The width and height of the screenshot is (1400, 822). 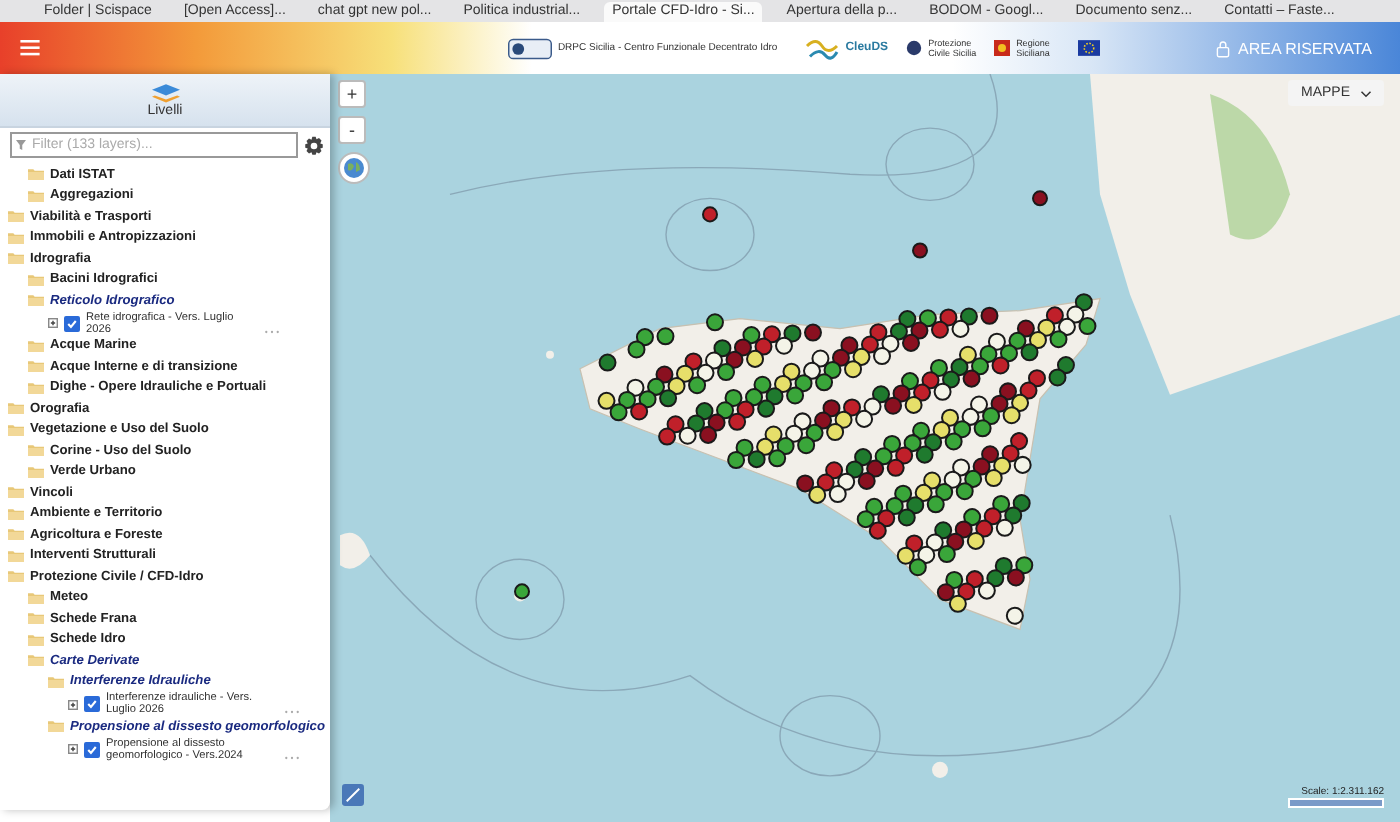 What do you see at coordinates (354, 168) in the screenshot?
I see `globe-icon` at bounding box center [354, 168].